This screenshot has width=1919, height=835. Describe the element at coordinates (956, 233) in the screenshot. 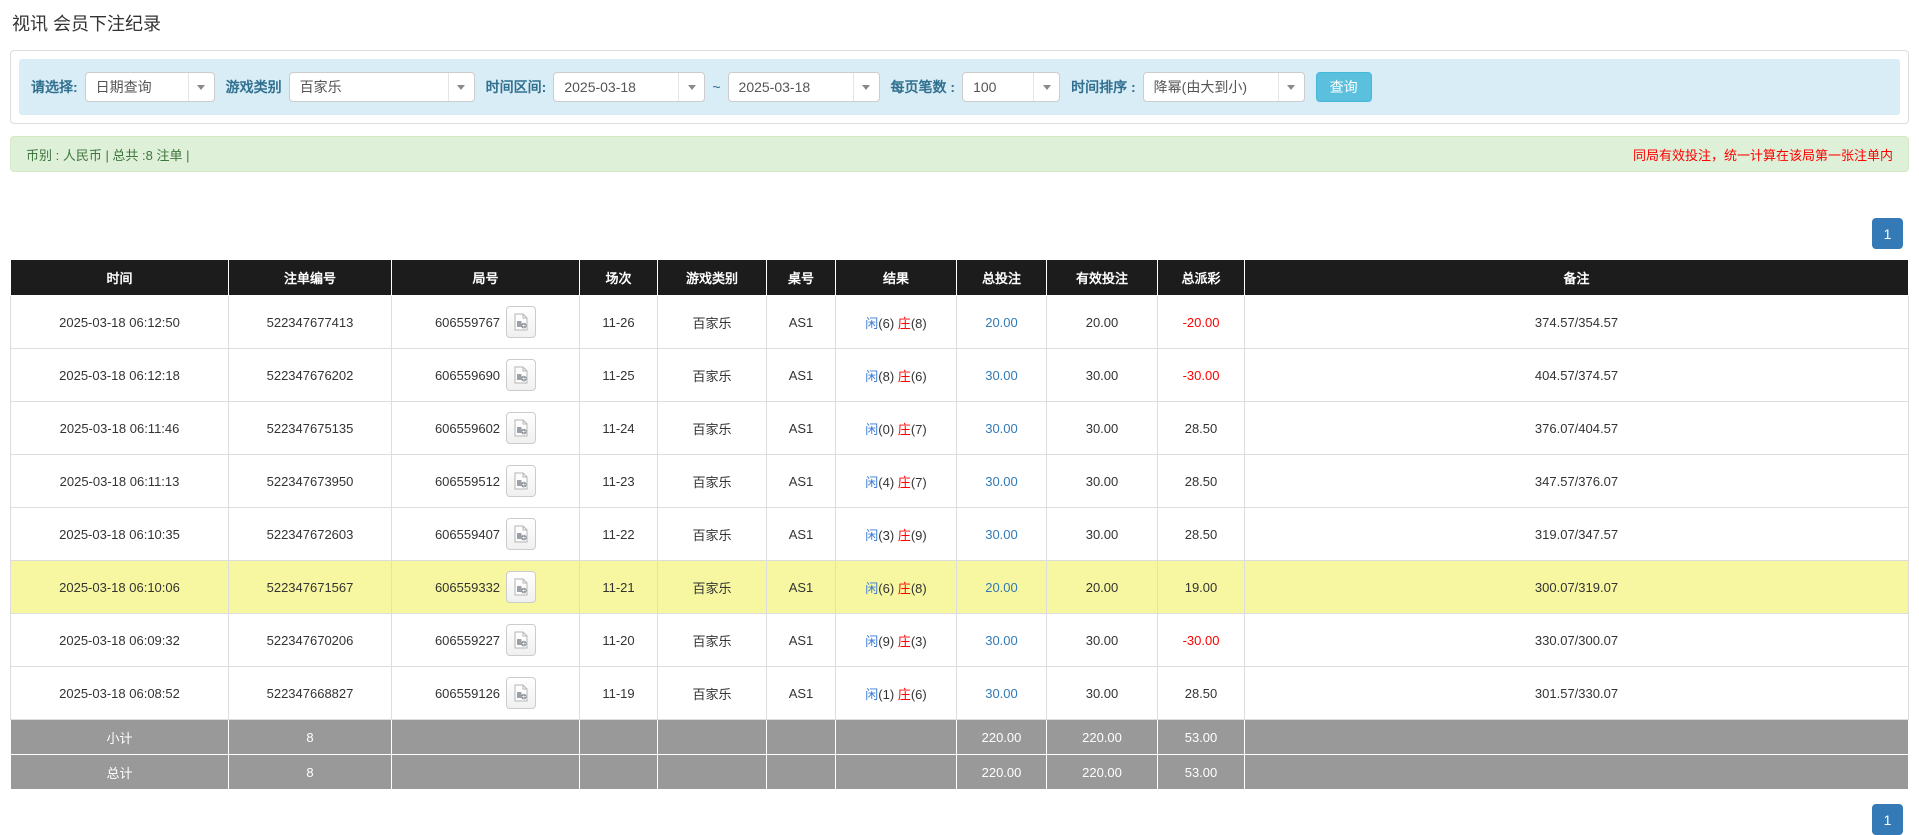

I see `pagination-top: 1` at that location.